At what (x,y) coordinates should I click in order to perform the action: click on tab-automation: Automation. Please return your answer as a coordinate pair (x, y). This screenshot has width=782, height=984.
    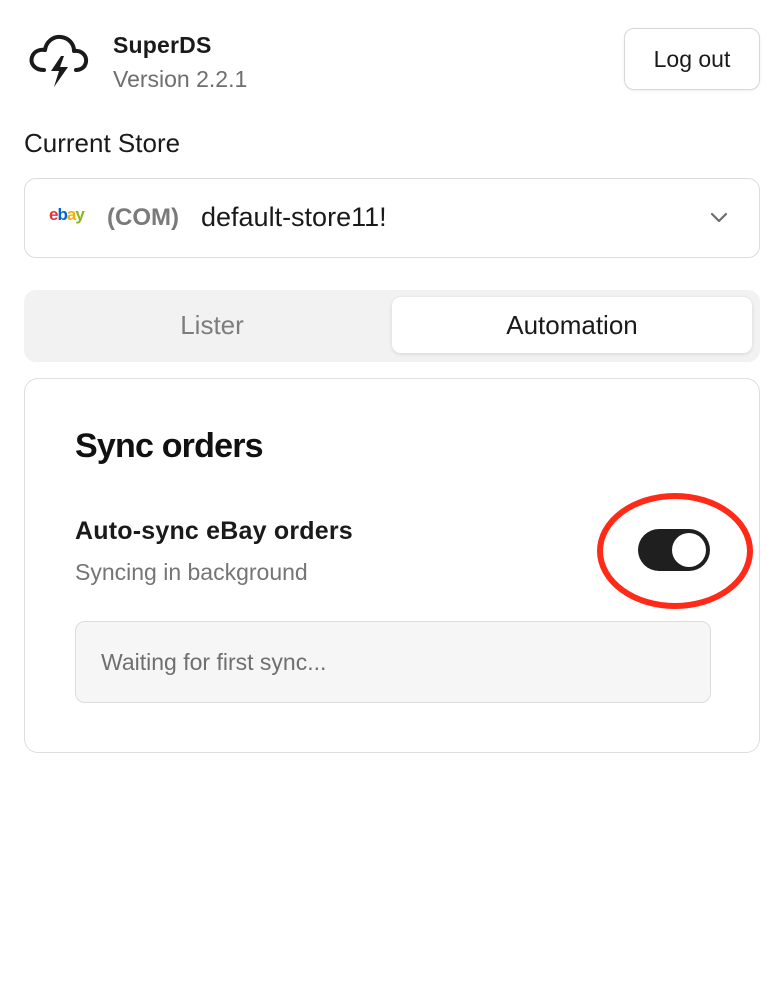
    Looking at the image, I should click on (572, 325).